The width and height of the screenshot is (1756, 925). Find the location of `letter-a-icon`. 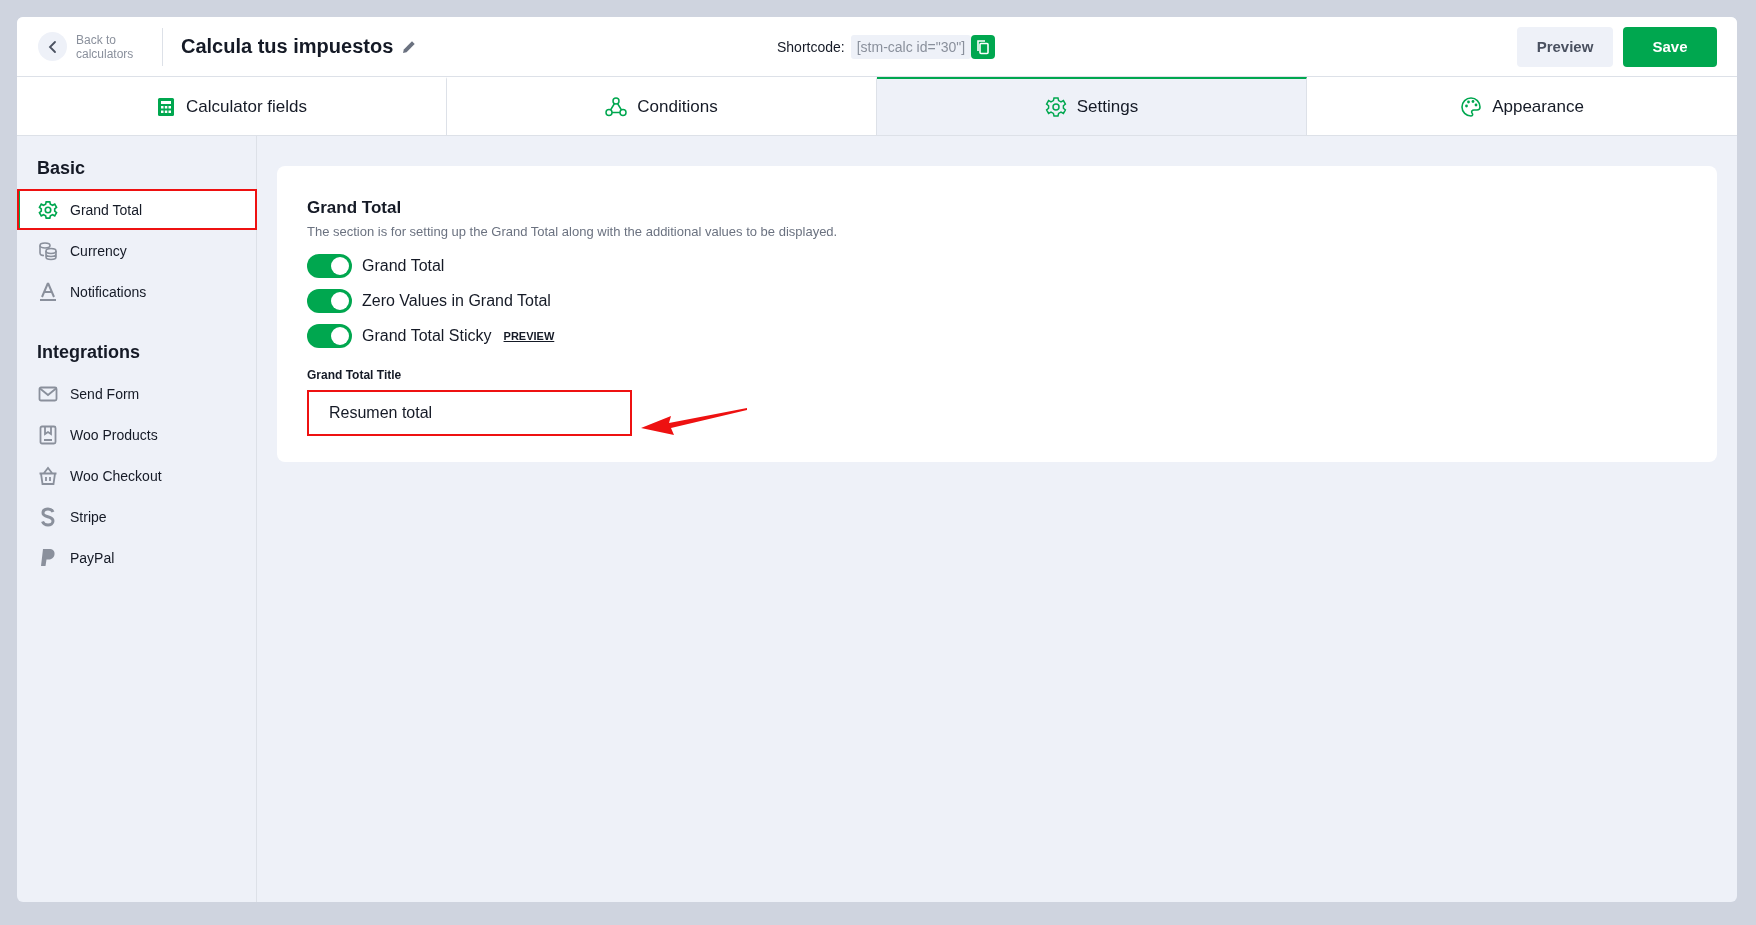

letter-a-icon is located at coordinates (48, 291).